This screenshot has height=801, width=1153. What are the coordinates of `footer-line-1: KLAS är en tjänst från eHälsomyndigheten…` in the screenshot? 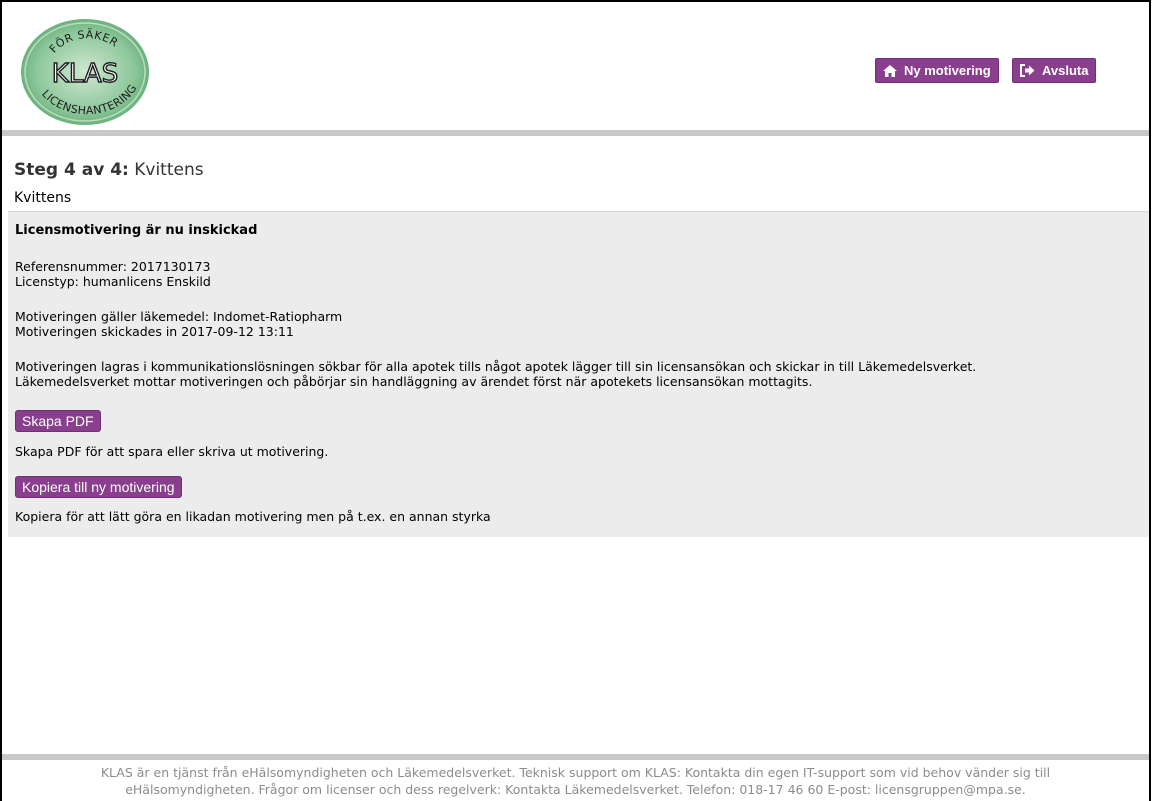 It's located at (575, 772).